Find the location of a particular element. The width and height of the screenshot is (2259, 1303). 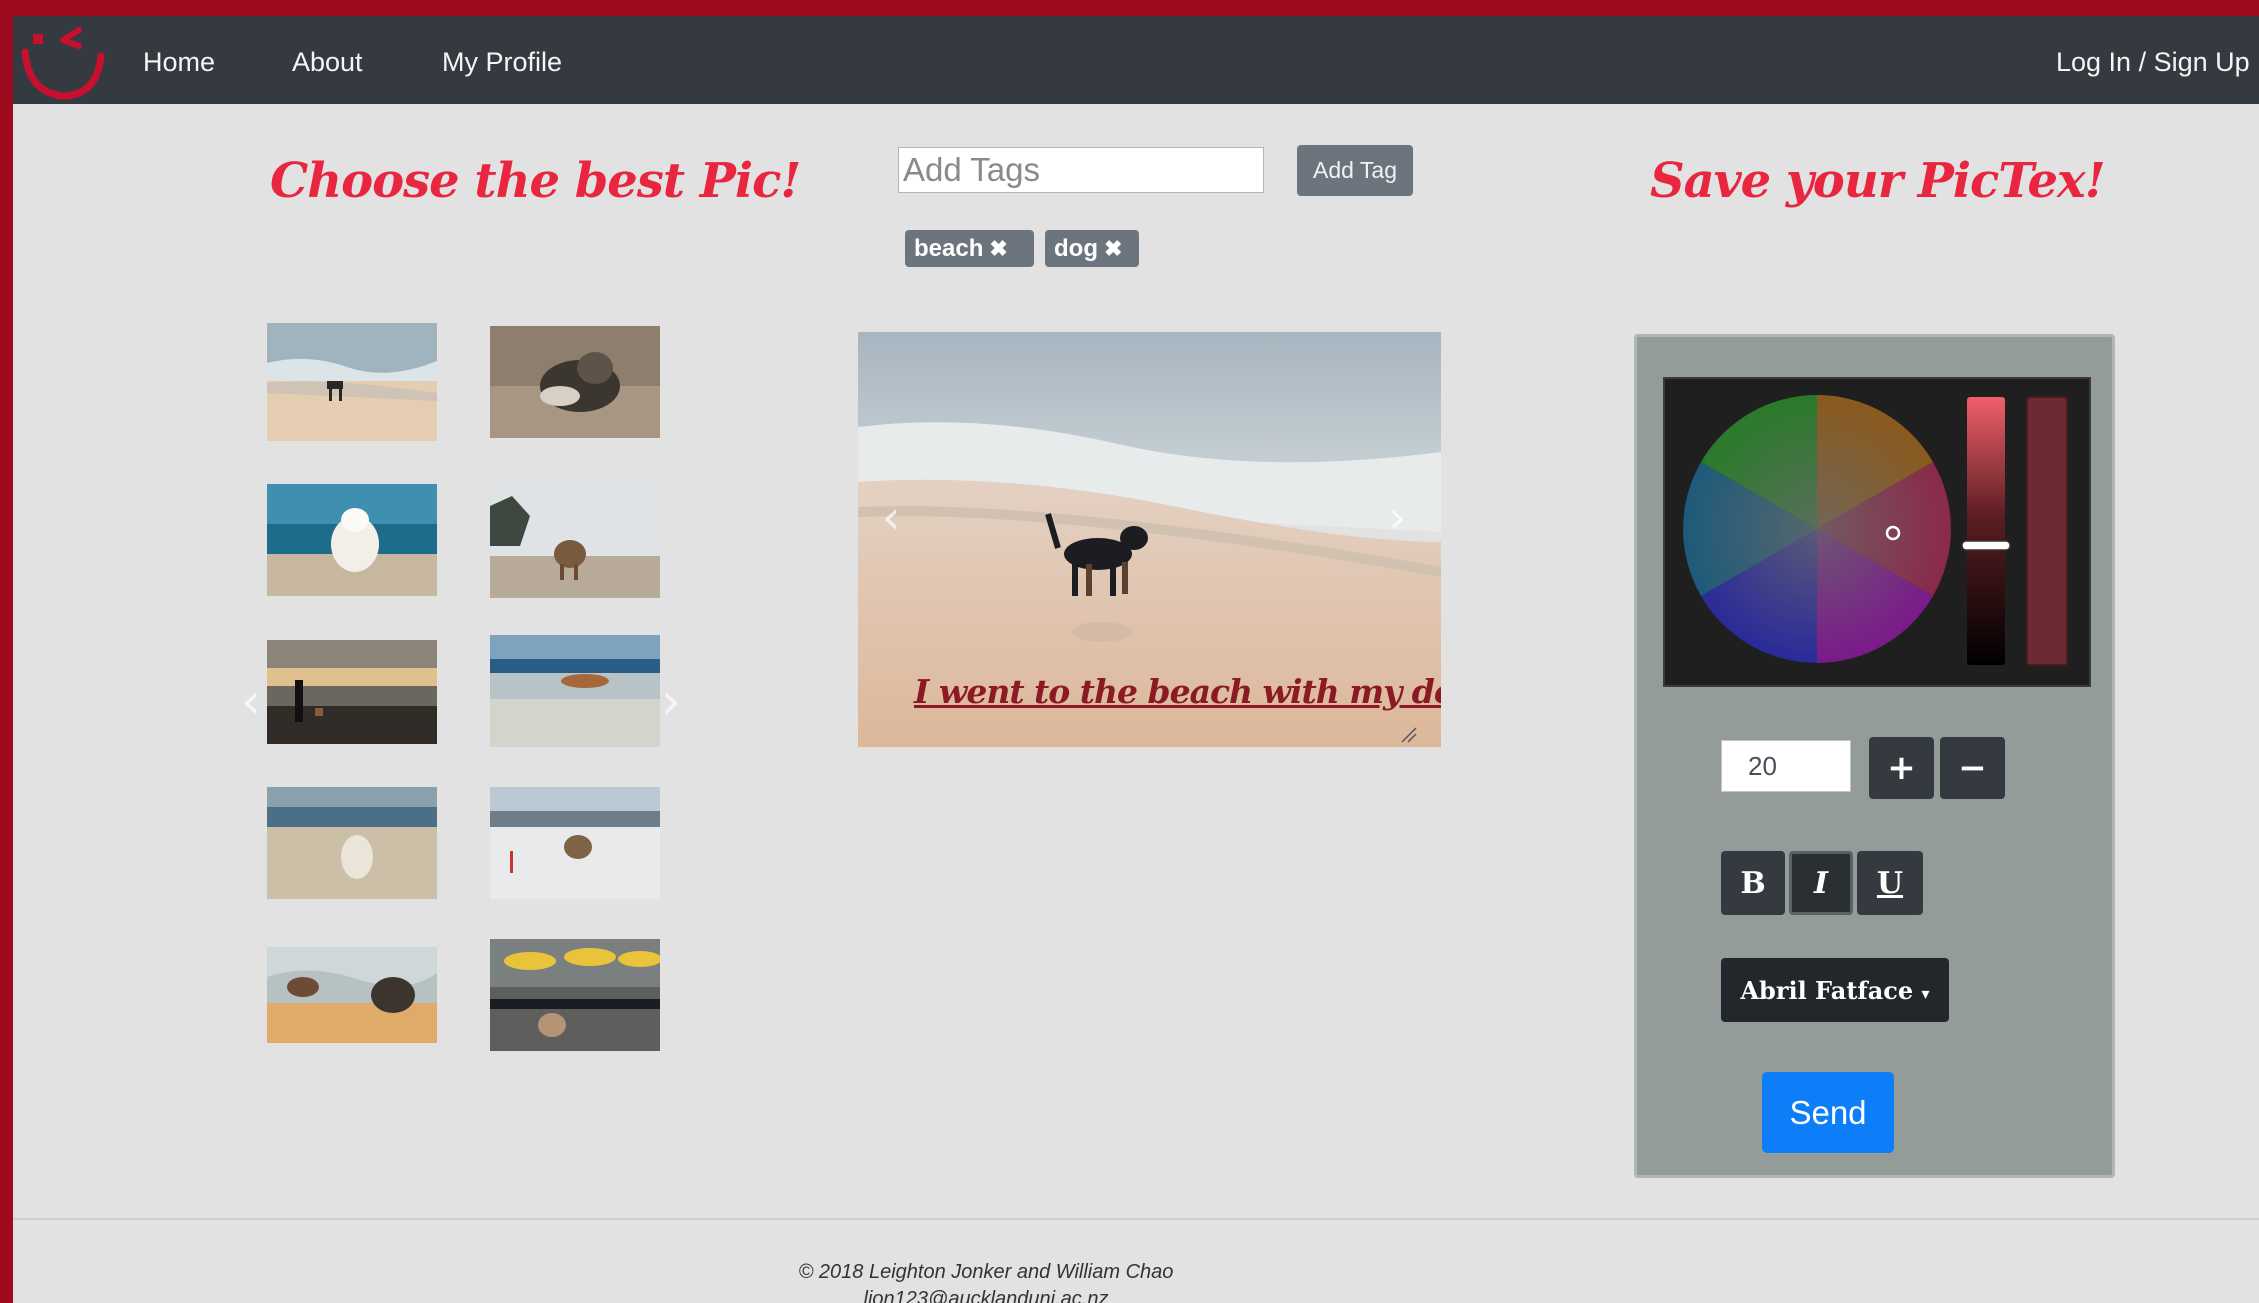

nav-link-about: About is located at coordinates (327, 62).